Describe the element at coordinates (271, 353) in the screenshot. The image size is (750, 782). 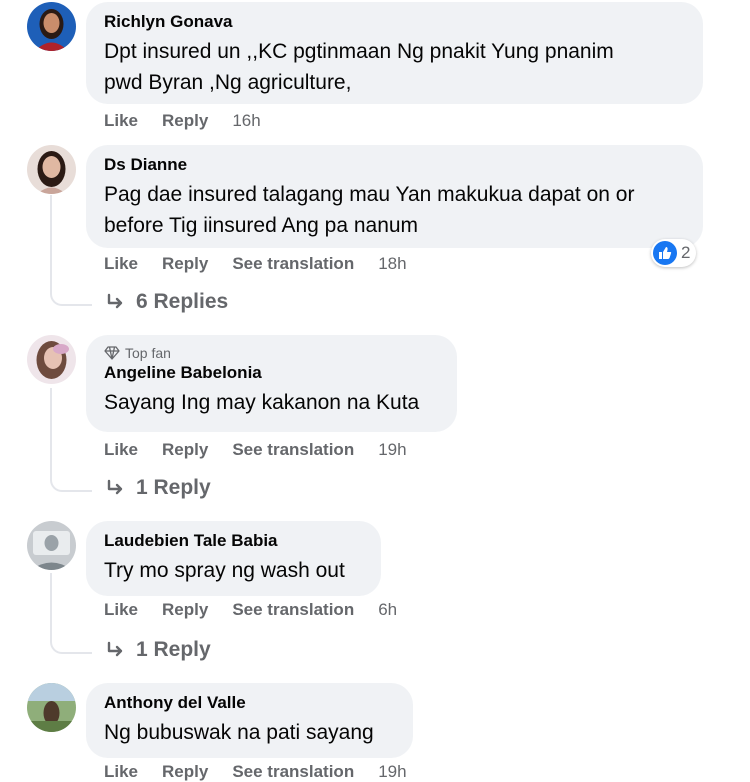
I see `top-fan-badge: Top fan` at that location.